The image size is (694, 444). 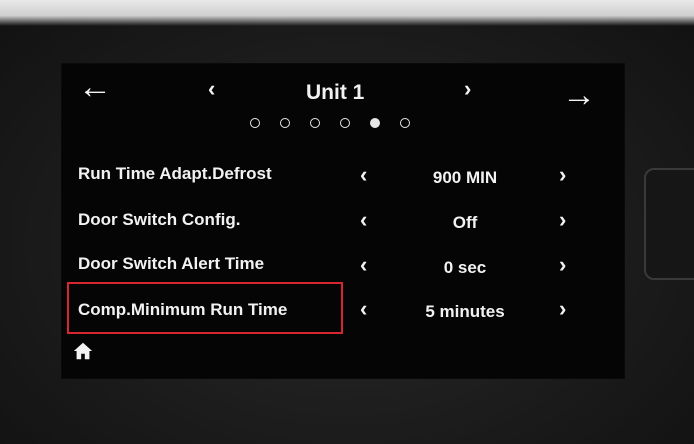 What do you see at coordinates (579, 95) in the screenshot?
I see `forward-arrow-icon: →` at bounding box center [579, 95].